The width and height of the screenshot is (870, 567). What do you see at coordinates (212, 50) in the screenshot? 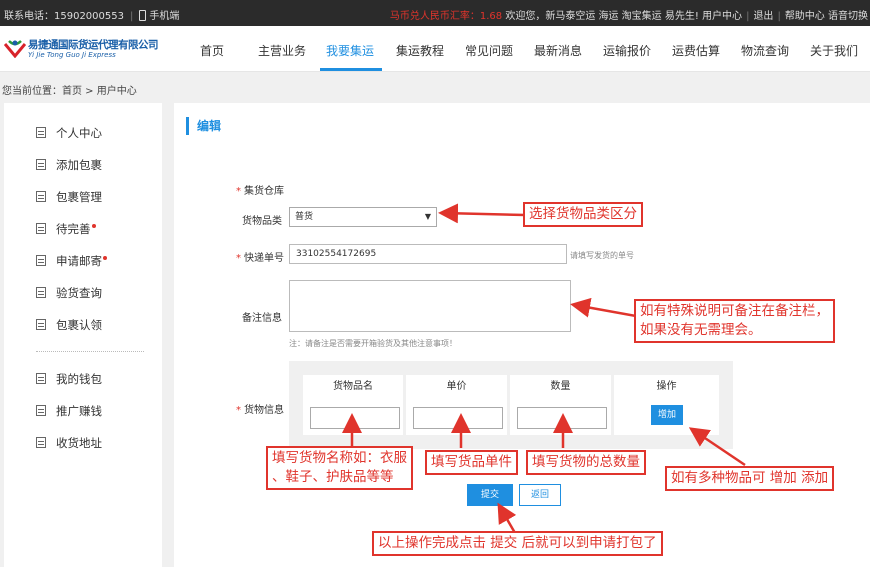
I see `nav-home: 首页` at bounding box center [212, 50].